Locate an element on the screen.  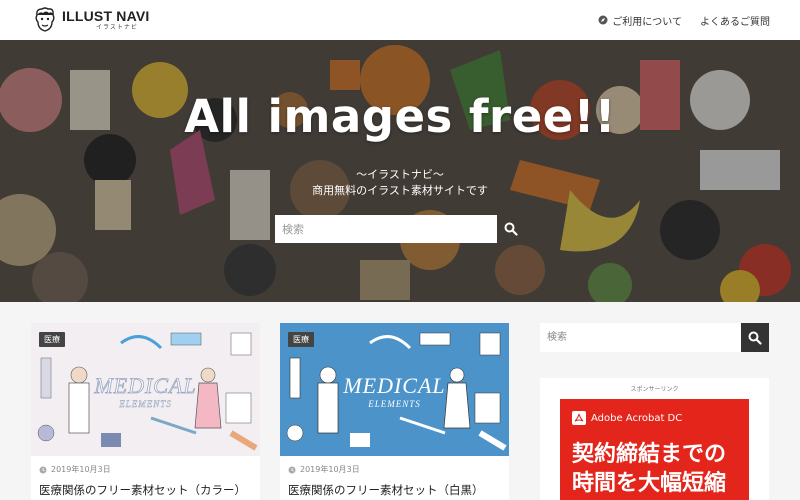
sidebar-search-form is located at coordinates (654, 337).